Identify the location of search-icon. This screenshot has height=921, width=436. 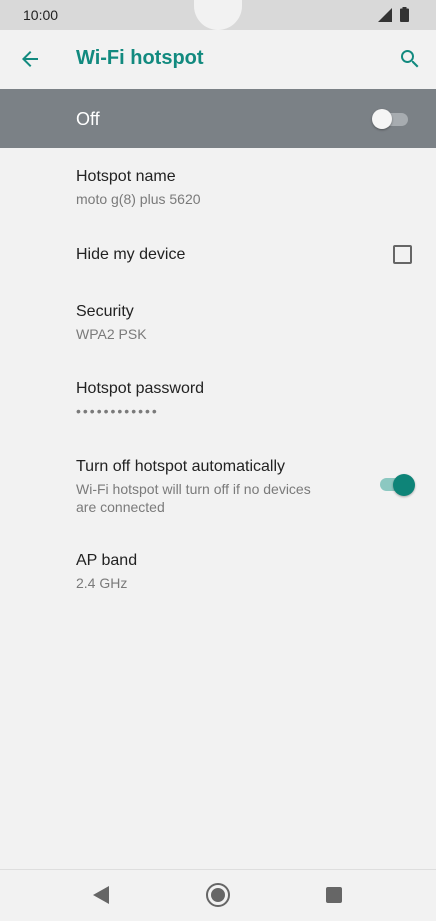
(410, 59).